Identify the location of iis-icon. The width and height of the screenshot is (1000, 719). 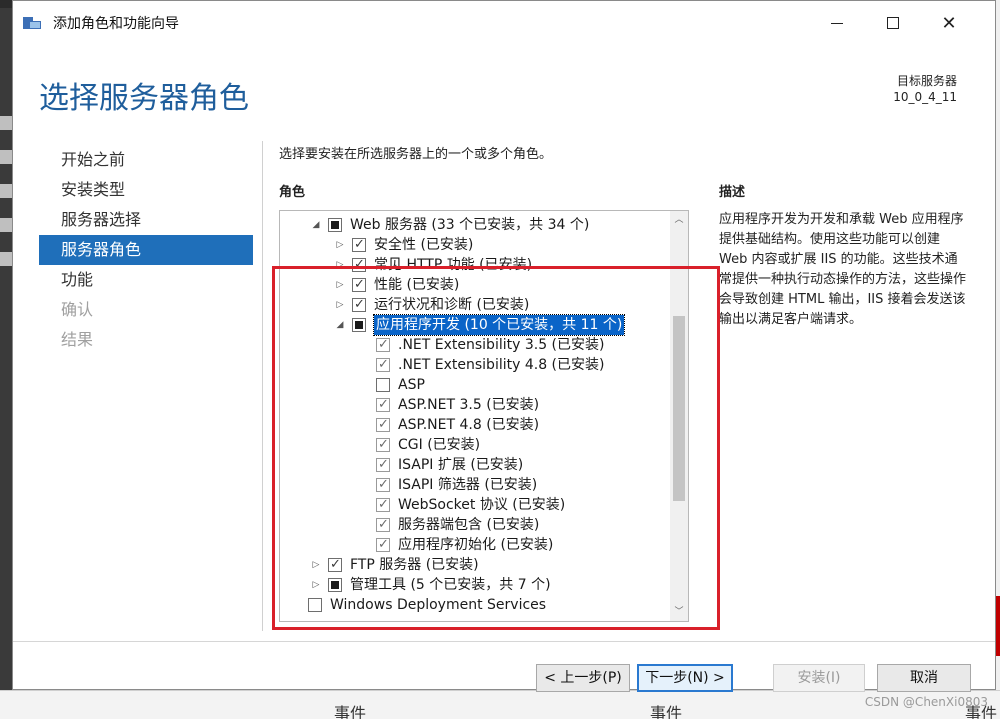
(6, 225).